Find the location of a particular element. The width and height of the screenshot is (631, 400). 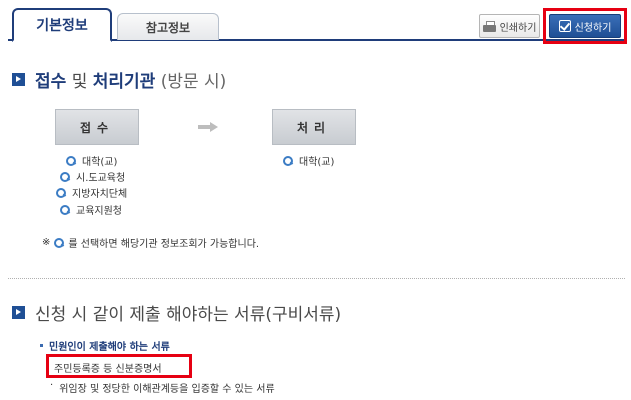

note-text: 를 선택하면 해당기관 정보조회가 가능합니다. is located at coordinates (164, 244).